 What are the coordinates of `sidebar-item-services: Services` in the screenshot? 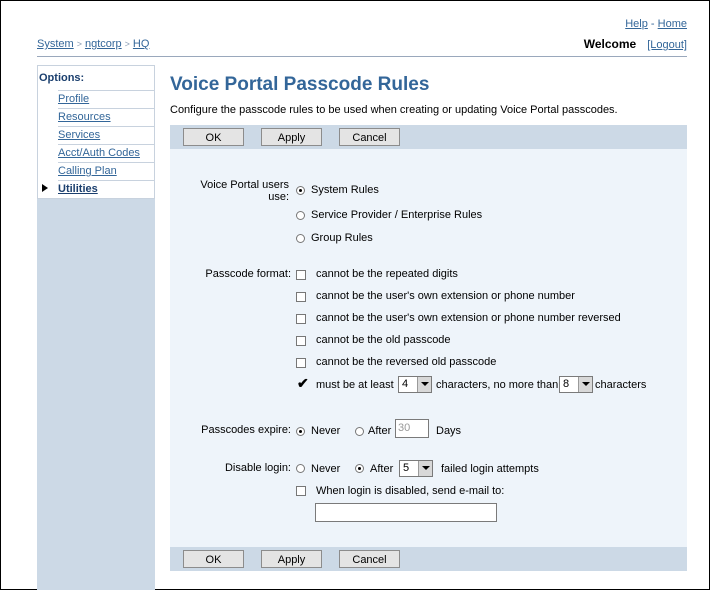 It's located at (106, 134).